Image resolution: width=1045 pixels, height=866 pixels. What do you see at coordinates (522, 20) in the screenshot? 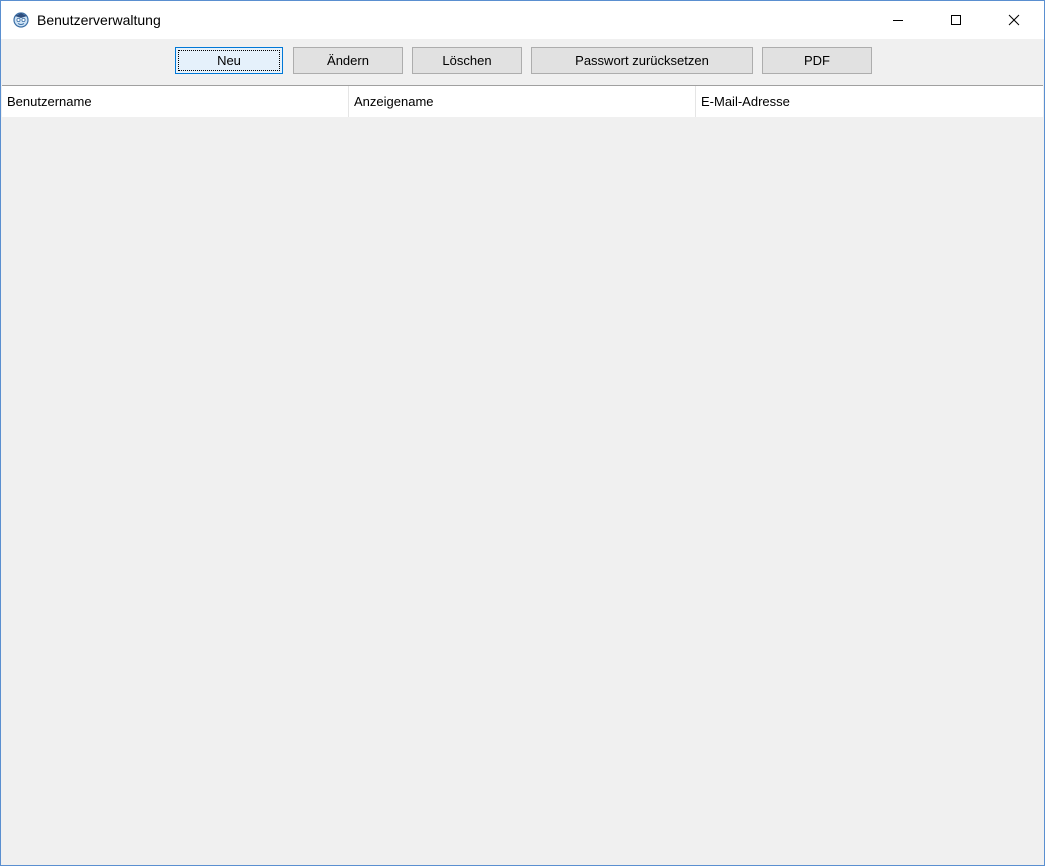
I see `title-bar: Benutzerverwaltung` at bounding box center [522, 20].